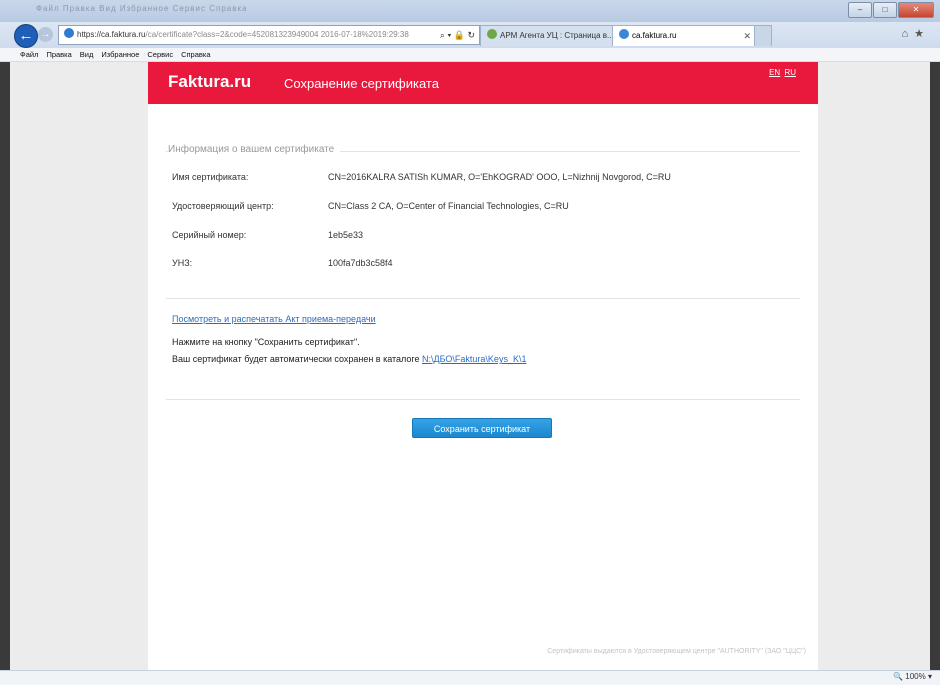 The width and height of the screenshot is (940, 685). Describe the element at coordinates (935, 366) in the screenshot. I see `window-edge-right` at that location.